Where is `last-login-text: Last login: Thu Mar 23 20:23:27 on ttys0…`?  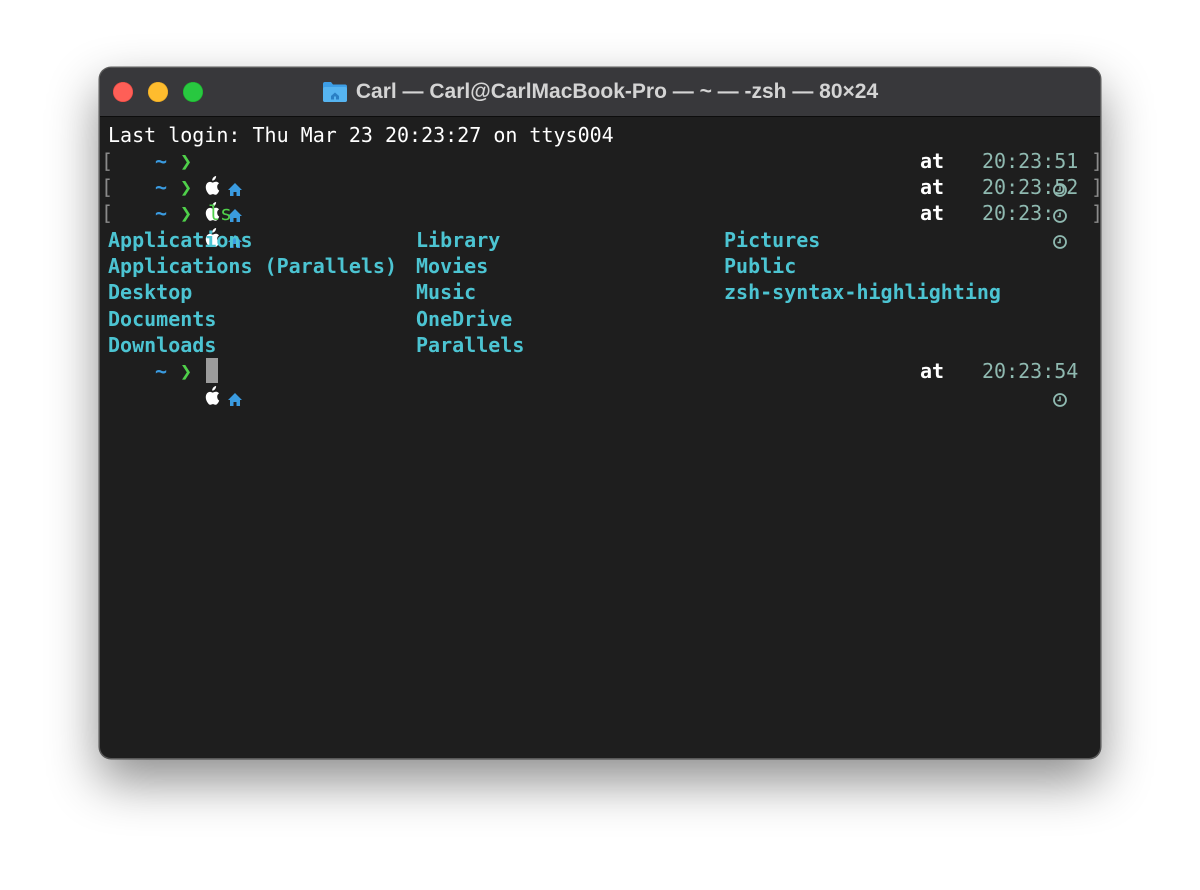
last-login-text: Last login: Thu Mar 23 20:23:27 on ttys0… is located at coordinates (361, 135).